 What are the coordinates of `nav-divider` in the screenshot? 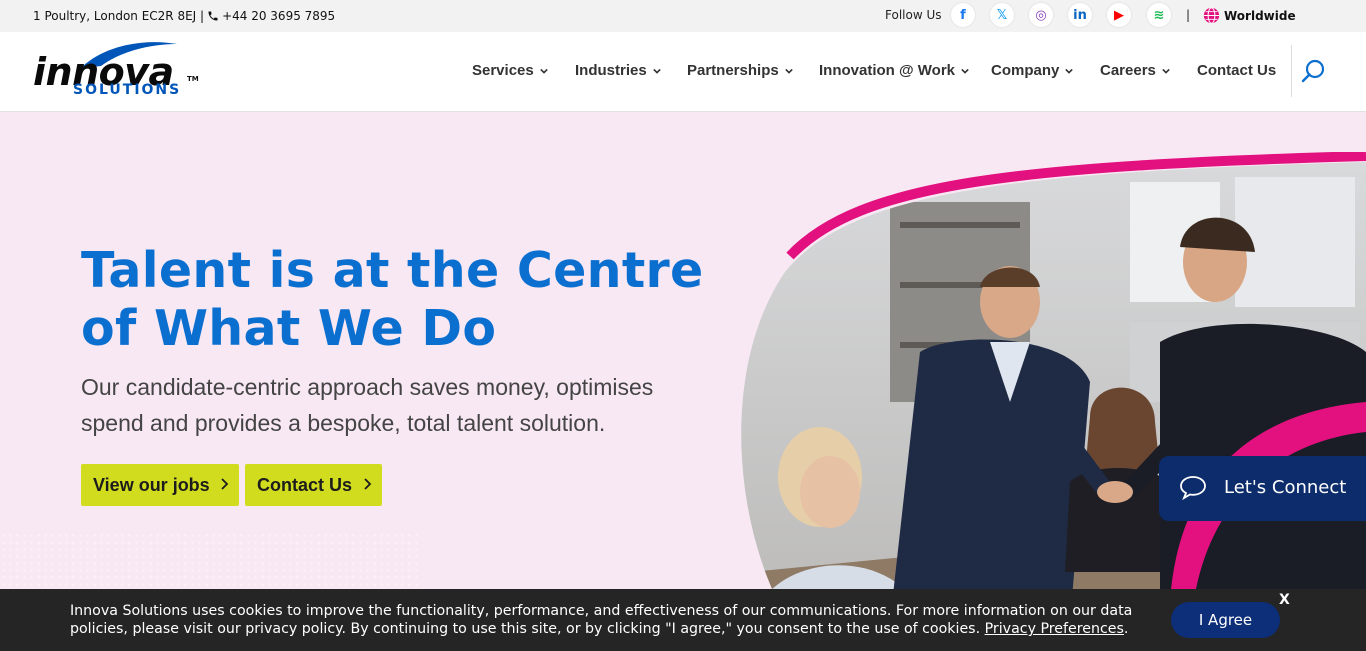 It's located at (1291, 71).